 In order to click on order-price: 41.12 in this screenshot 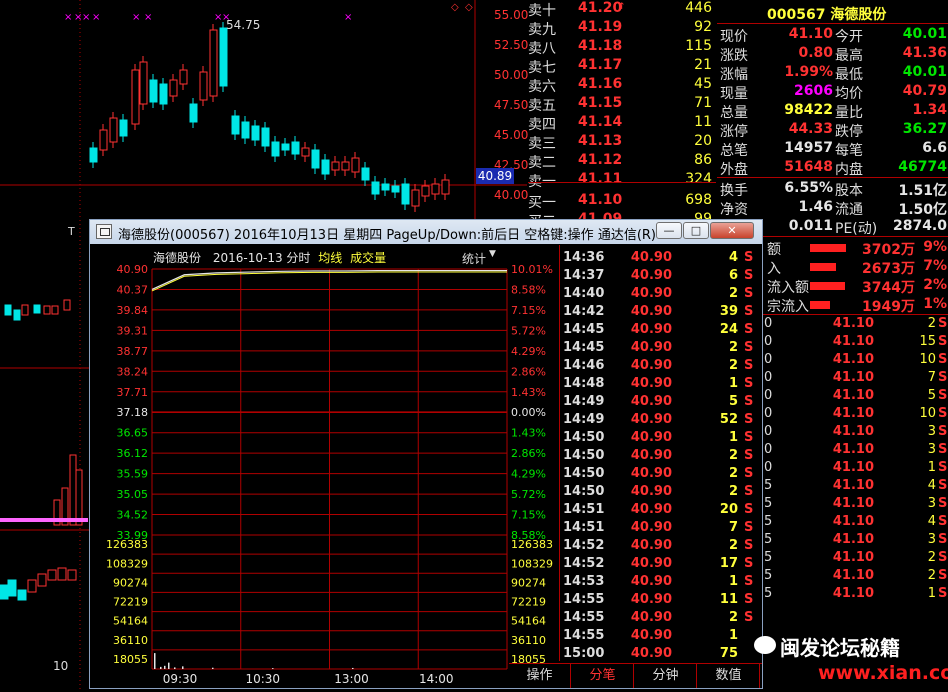, I will do `click(600, 160)`.